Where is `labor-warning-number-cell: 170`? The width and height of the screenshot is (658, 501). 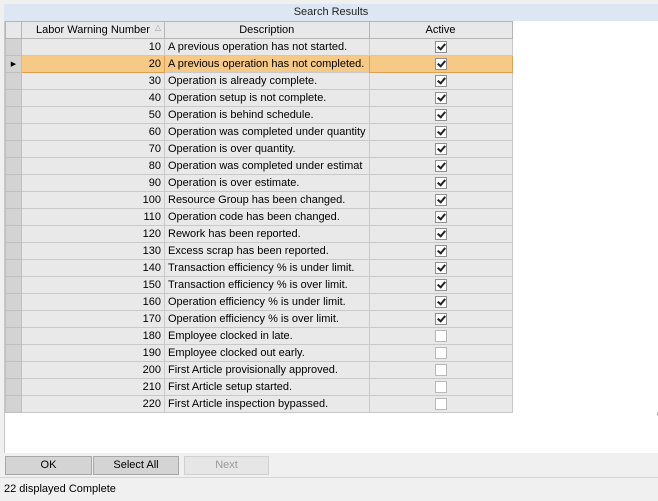
labor-warning-number-cell: 170 is located at coordinates (93, 319).